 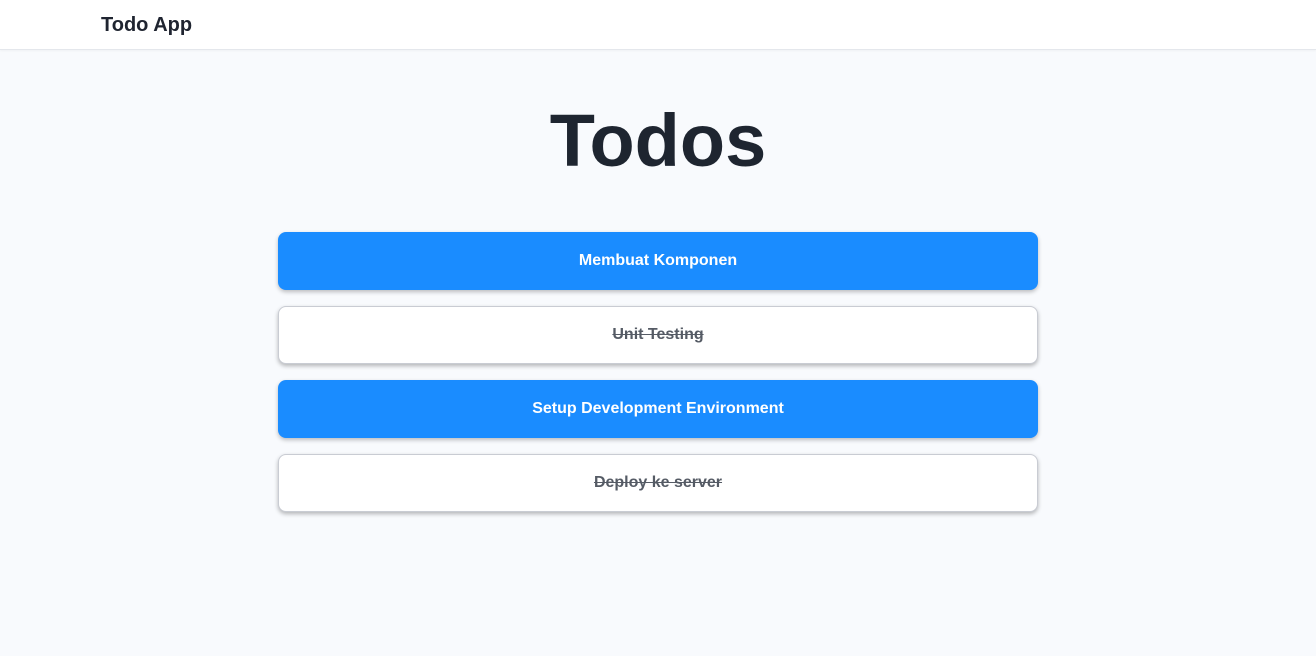 I want to click on todo-item-label: Setup Development Environment, so click(x=658, y=408).